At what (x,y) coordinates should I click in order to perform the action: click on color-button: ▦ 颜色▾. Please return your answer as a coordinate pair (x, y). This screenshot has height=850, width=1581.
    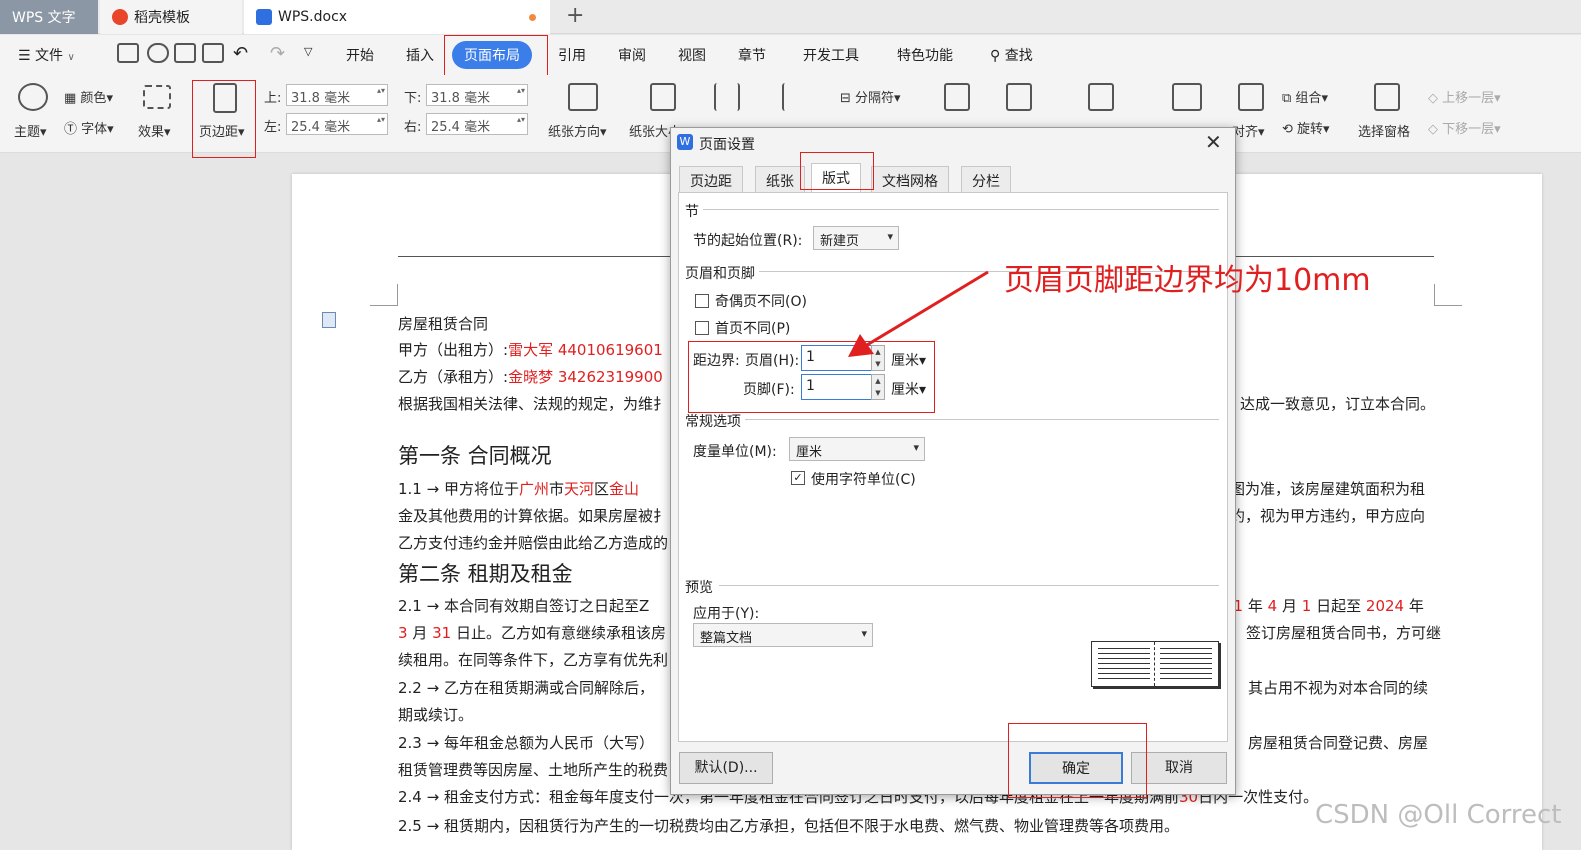
    Looking at the image, I should click on (88, 96).